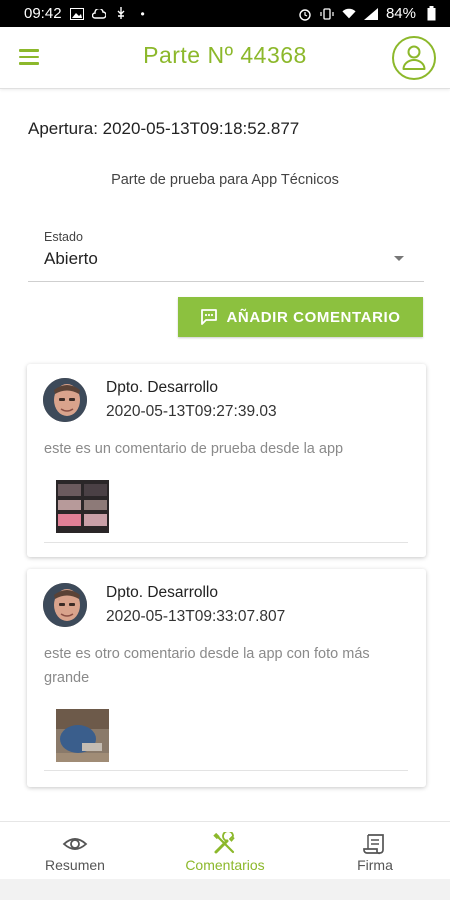  What do you see at coordinates (327, 14) in the screenshot?
I see `vibrate-icon` at bounding box center [327, 14].